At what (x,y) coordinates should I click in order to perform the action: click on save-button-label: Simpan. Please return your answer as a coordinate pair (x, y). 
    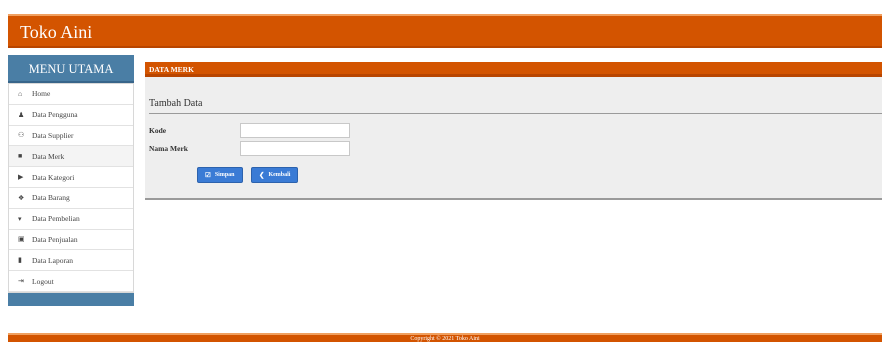
    Looking at the image, I should click on (224, 175).